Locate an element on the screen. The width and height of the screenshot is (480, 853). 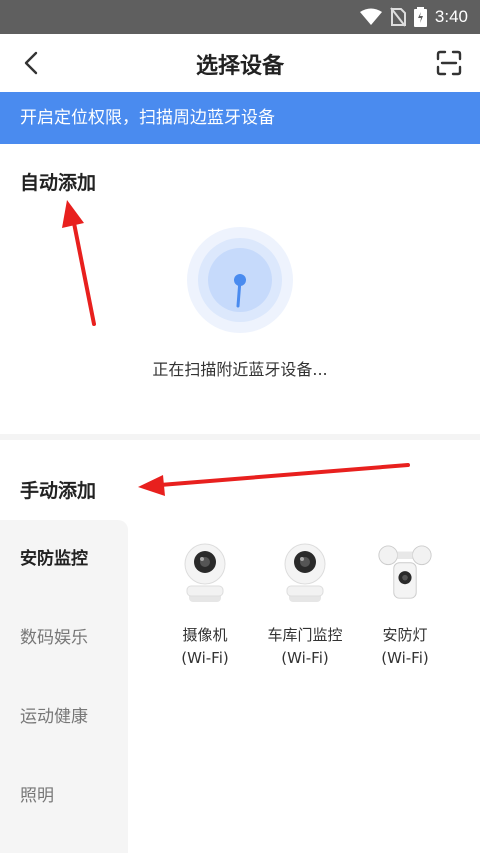
category-security: 安防监控 is located at coordinates (64, 559).